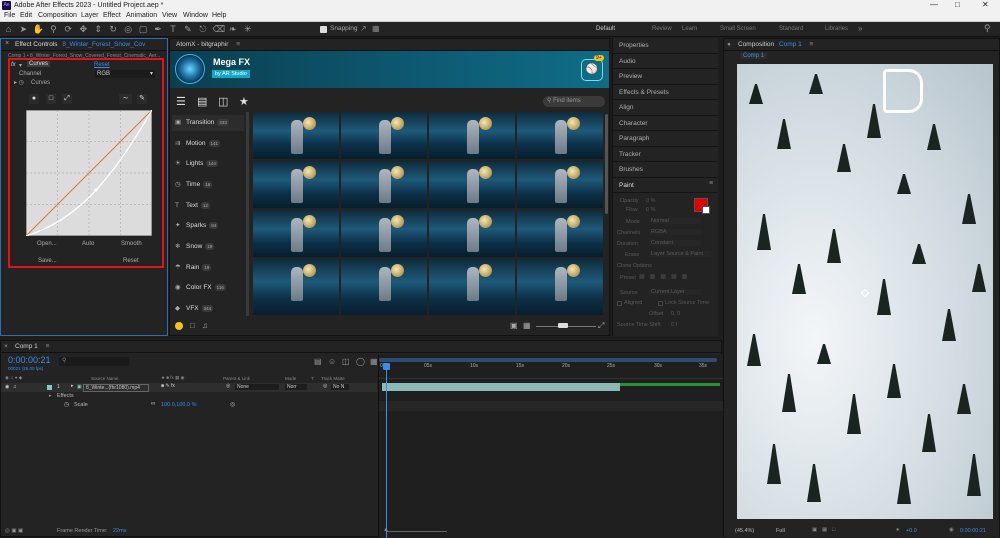  I want to click on workspace-standard: Standard, so click(791, 29).